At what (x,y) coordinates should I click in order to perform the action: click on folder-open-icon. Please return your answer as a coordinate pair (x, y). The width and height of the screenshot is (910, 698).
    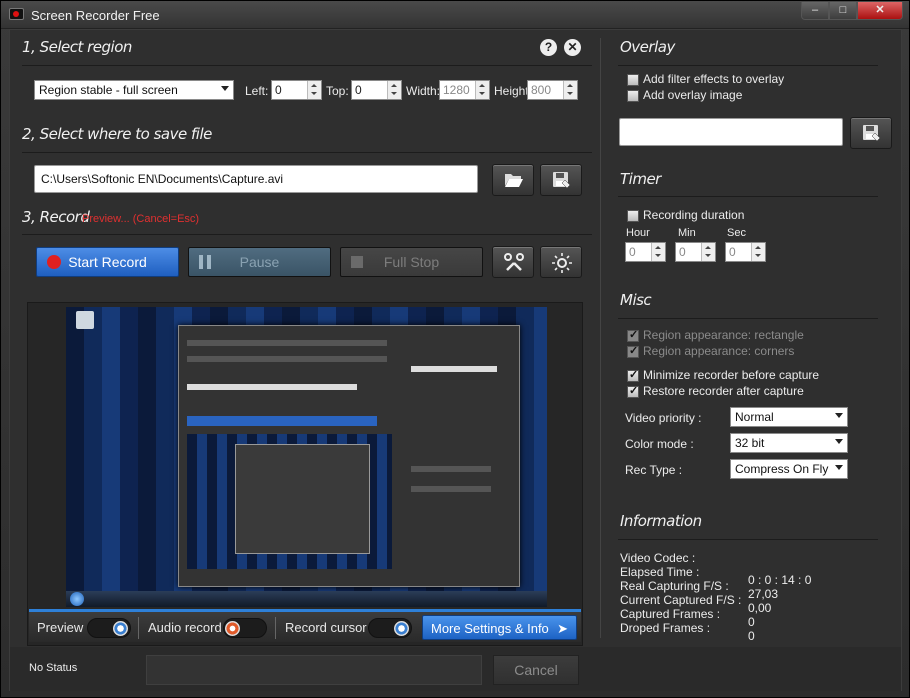
    Looking at the image, I should click on (514, 180).